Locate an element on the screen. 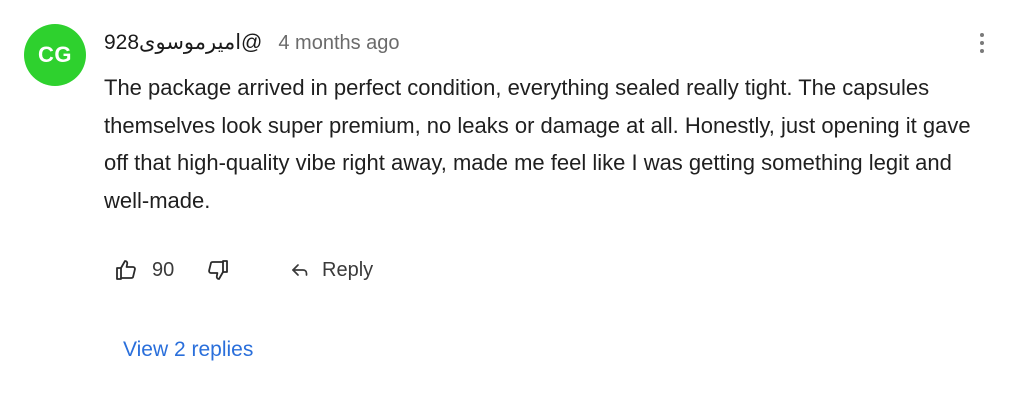 This screenshot has height=414, width=1024. comment-header: @امیرموسوی928 4 months ago is located at coordinates (252, 42).